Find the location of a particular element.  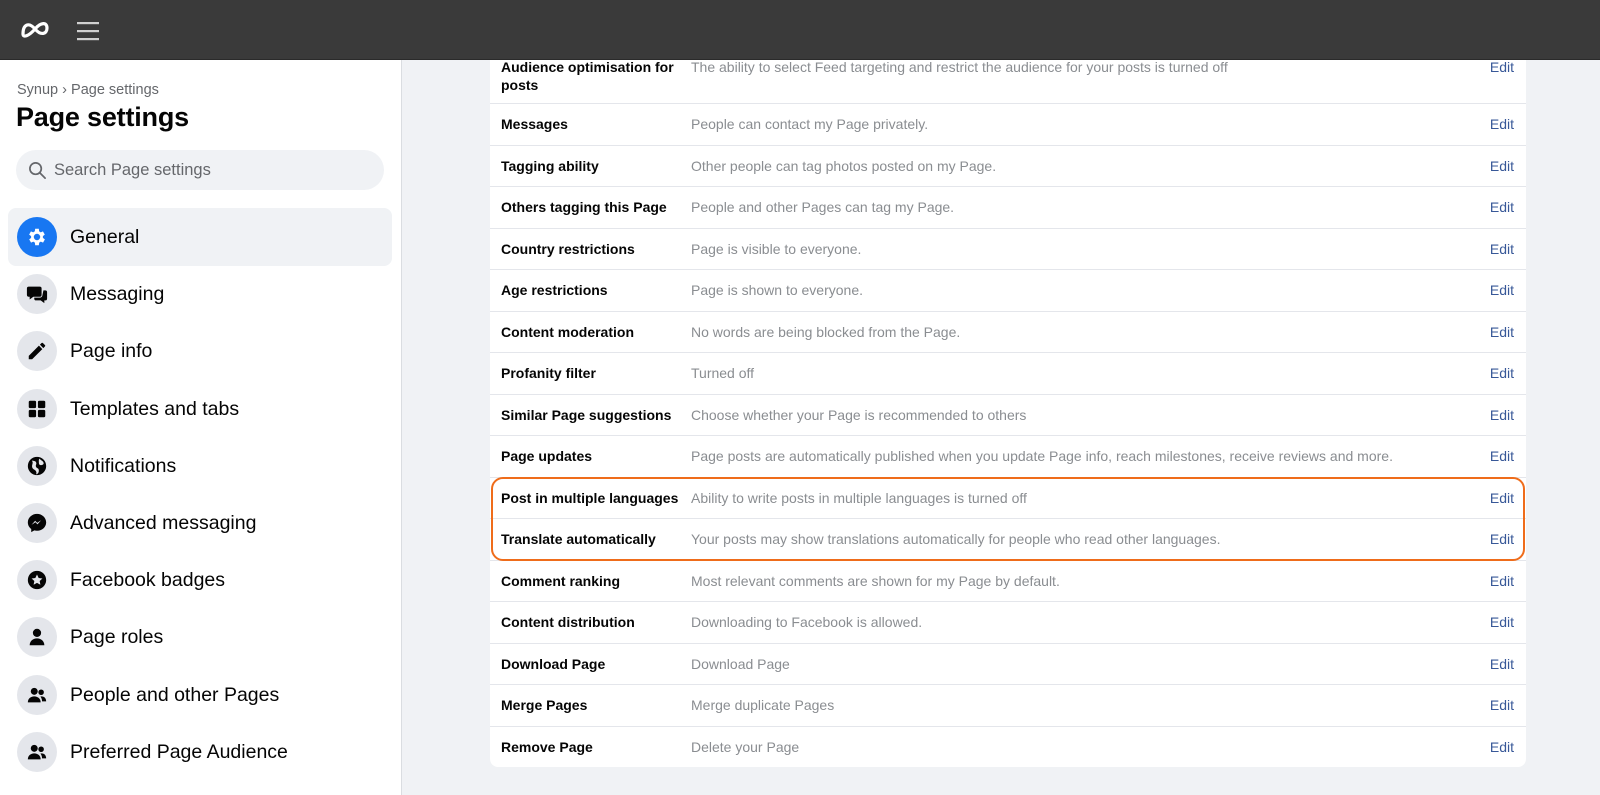

setting-name: Remove Page is located at coordinates (547, 746).